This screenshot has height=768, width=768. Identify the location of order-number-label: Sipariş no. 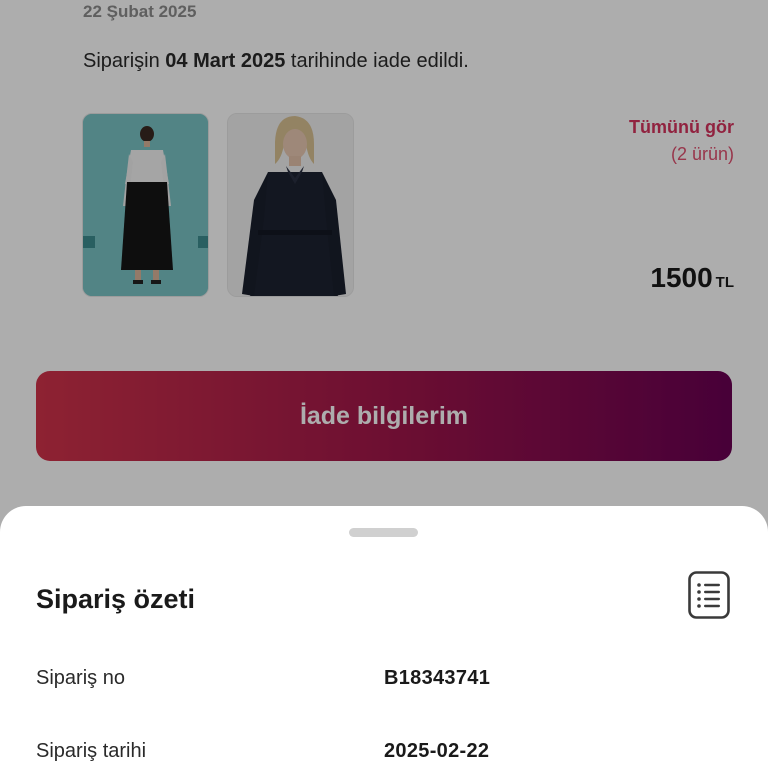
(80, 678).